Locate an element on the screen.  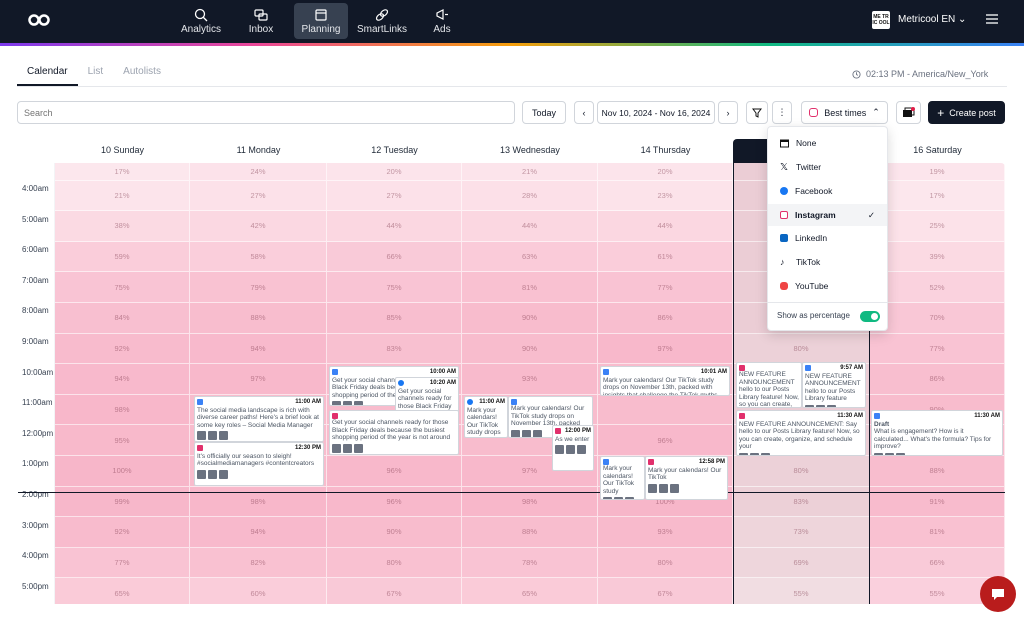
nav-planning: Planning is located at coordinates (321, 21).